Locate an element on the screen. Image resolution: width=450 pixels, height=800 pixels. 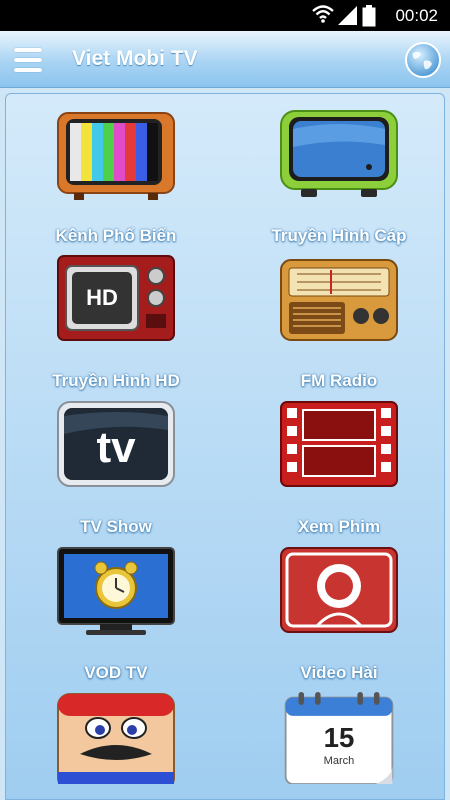
tile-label: Video Hài is located at coordinates (339, 672).